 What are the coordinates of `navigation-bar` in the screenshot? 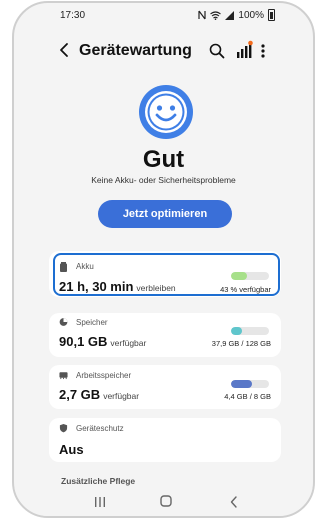 It's located at (163, 502).